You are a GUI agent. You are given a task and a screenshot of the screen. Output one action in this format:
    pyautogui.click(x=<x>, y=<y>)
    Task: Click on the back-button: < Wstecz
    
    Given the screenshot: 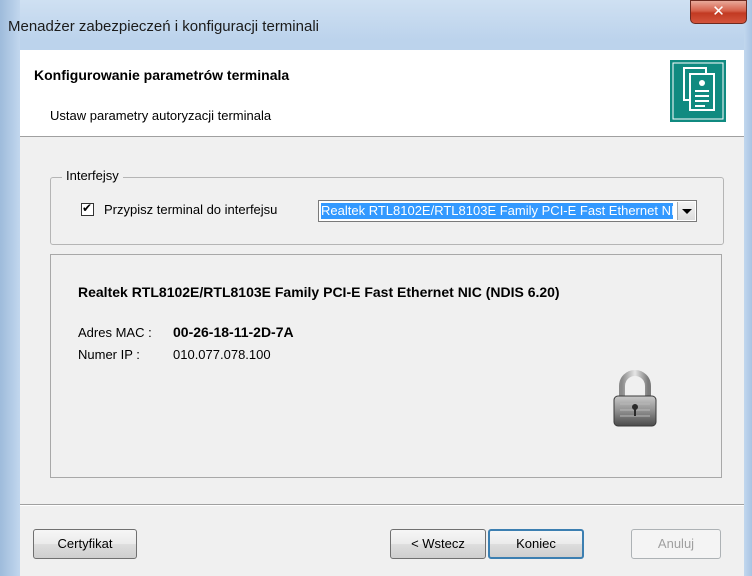 What is the action you would take?
    pyautogui.click(x=438, y=544)
    